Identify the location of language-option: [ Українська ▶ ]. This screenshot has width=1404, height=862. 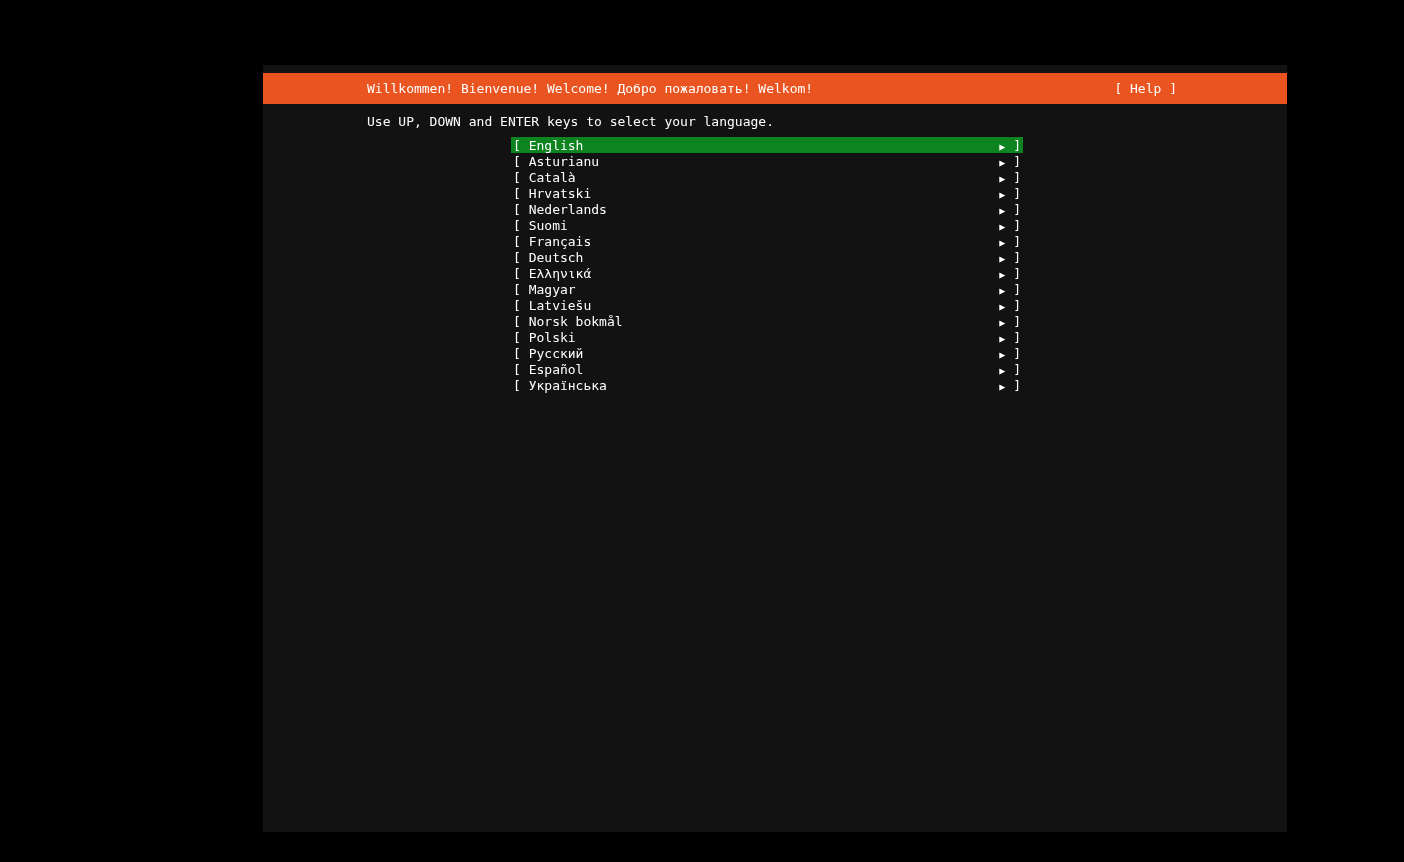
(767, 385).